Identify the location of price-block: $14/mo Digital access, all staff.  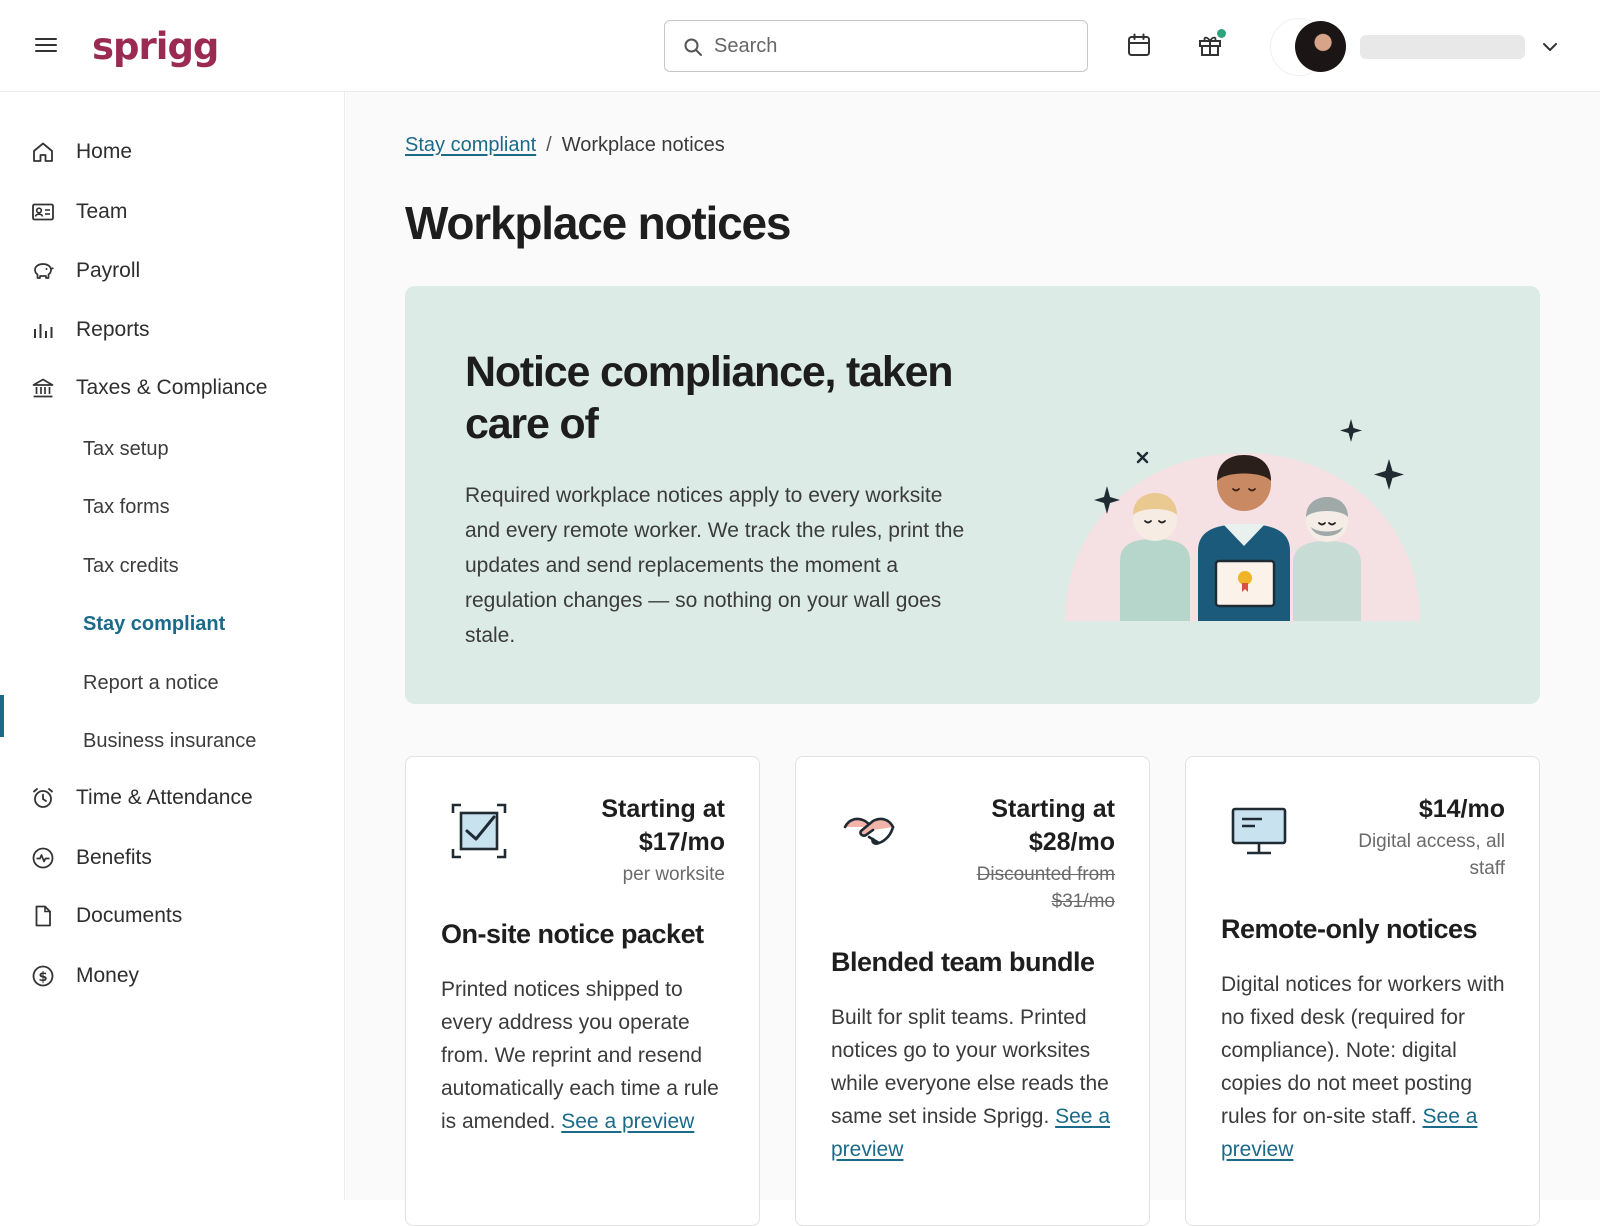
(1420, 837).